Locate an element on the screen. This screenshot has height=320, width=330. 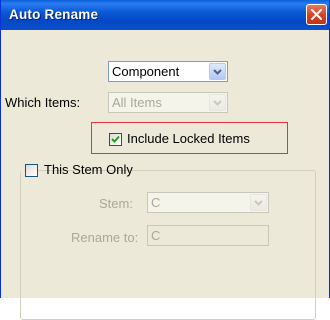
rename-to-input: C is located at coordinates (208, 235).